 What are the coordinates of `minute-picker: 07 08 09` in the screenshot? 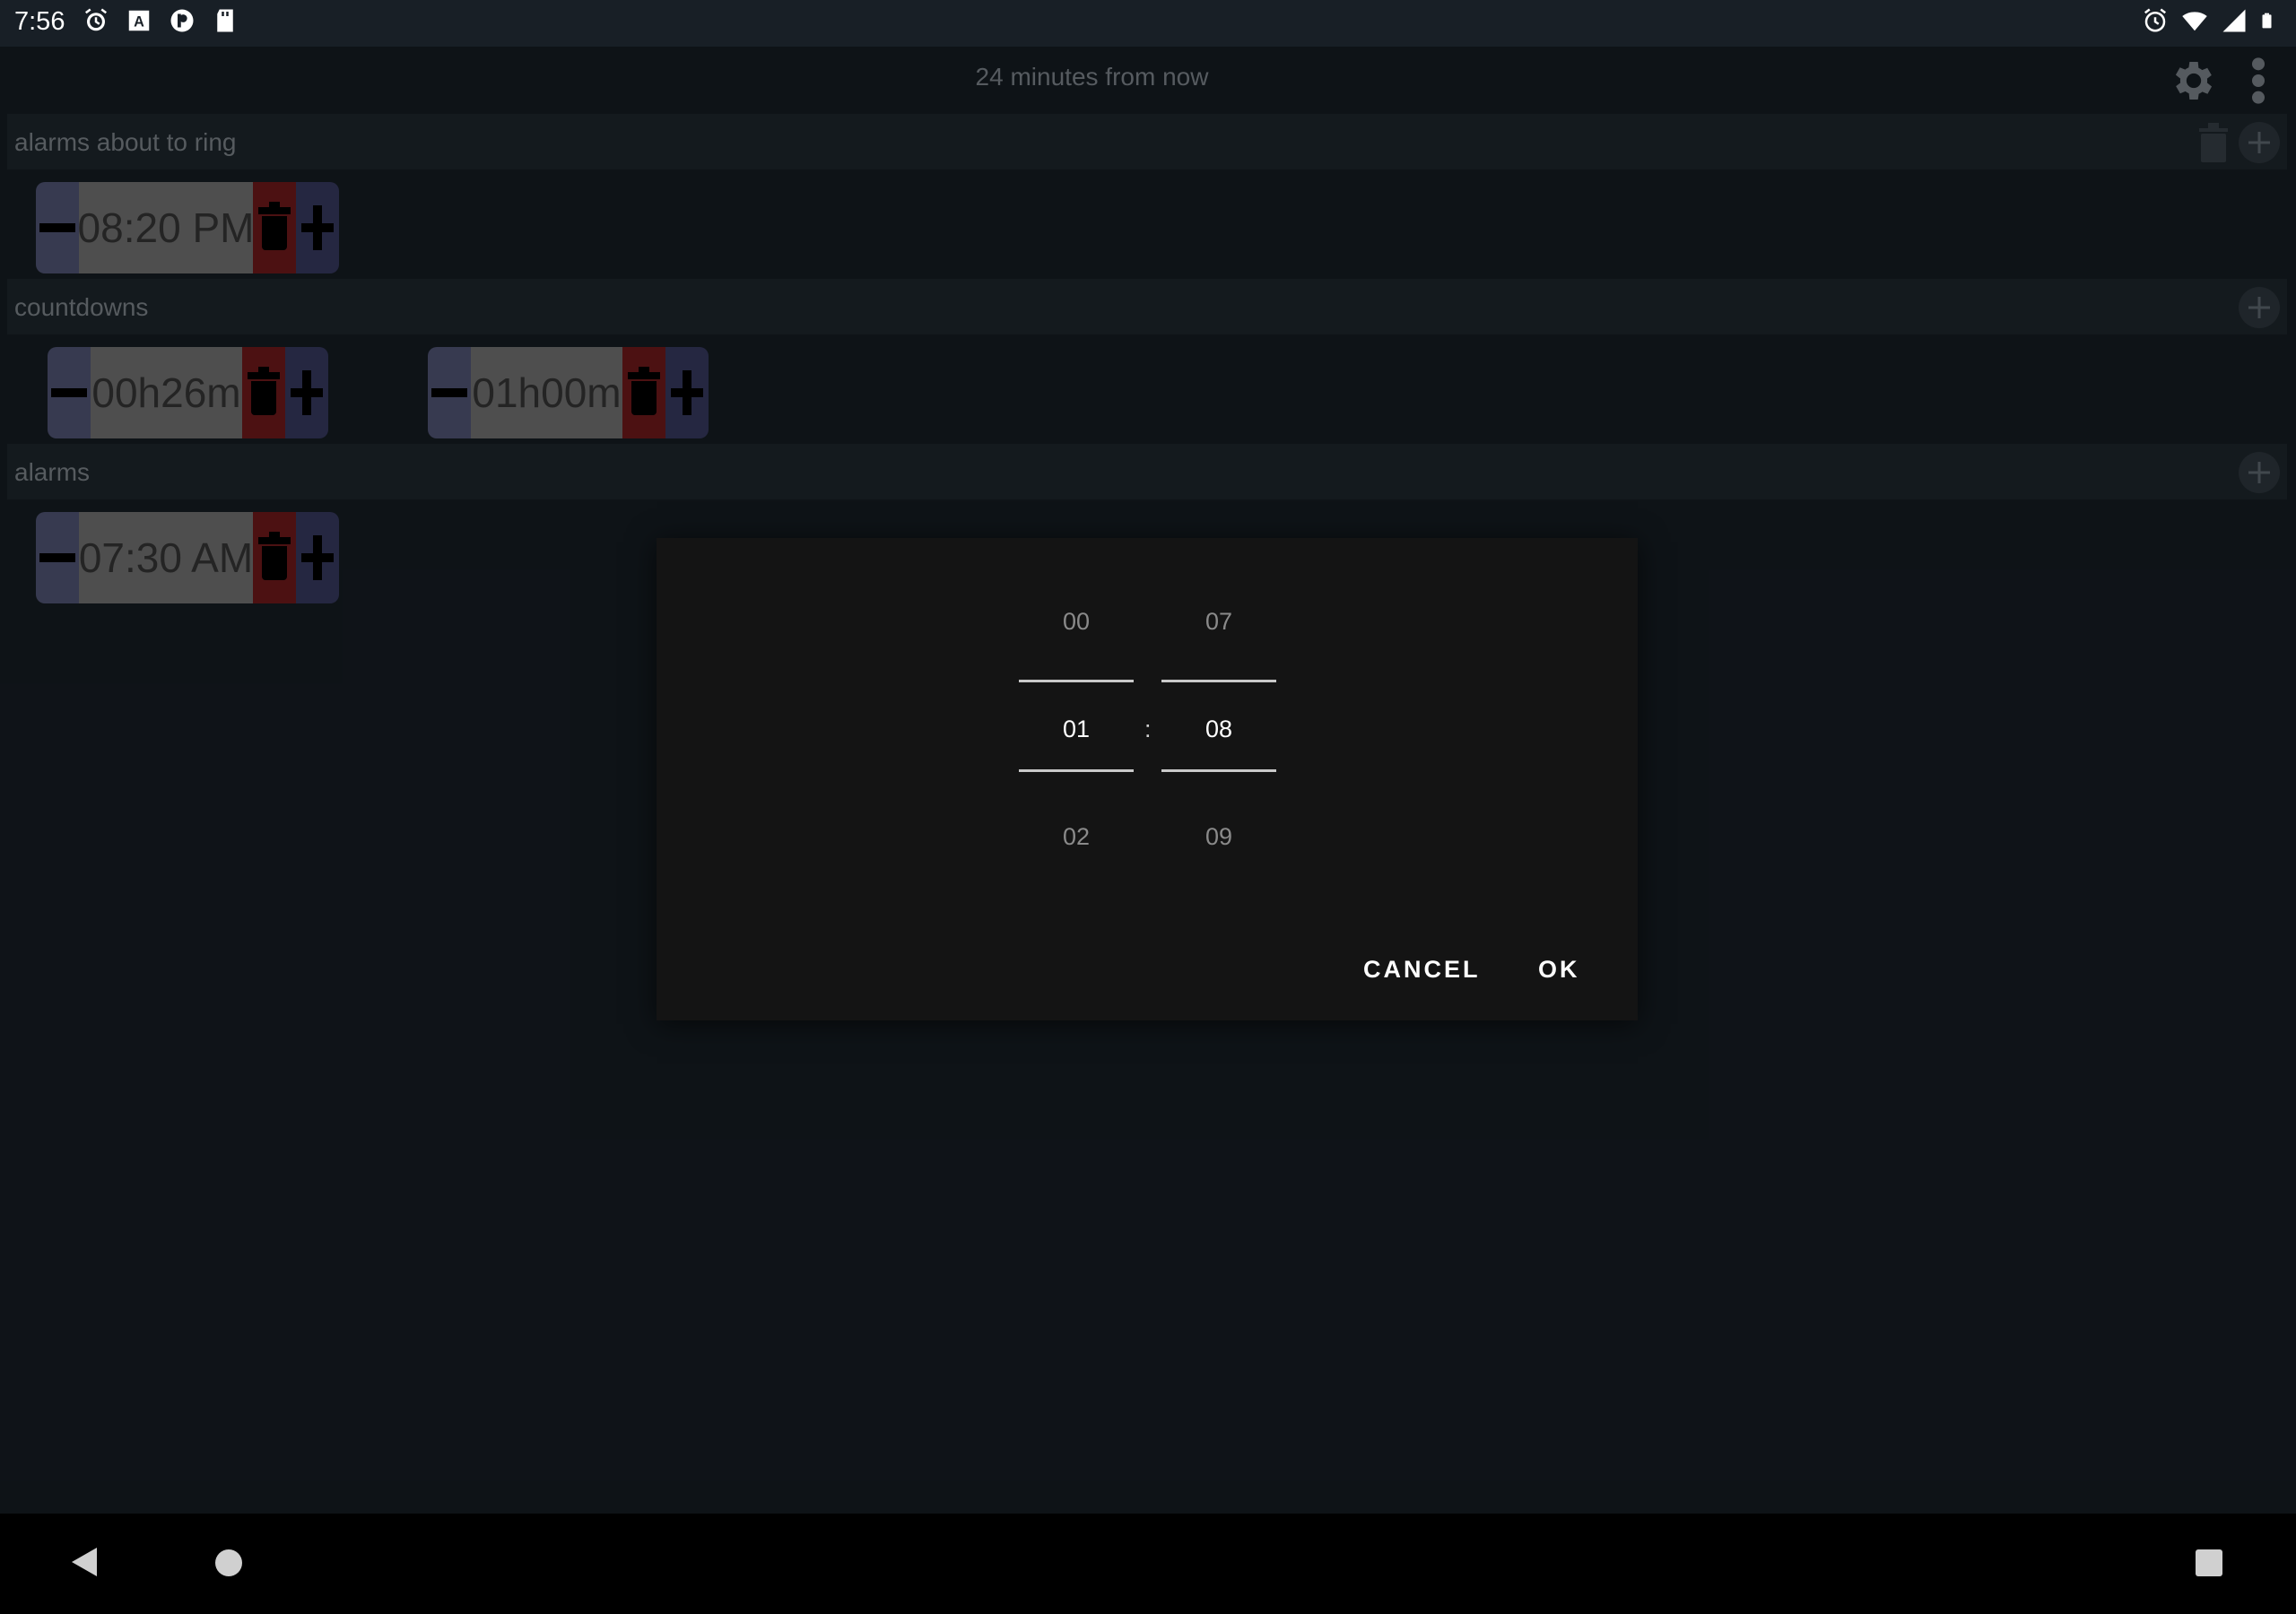 It's located at (1218, 717).